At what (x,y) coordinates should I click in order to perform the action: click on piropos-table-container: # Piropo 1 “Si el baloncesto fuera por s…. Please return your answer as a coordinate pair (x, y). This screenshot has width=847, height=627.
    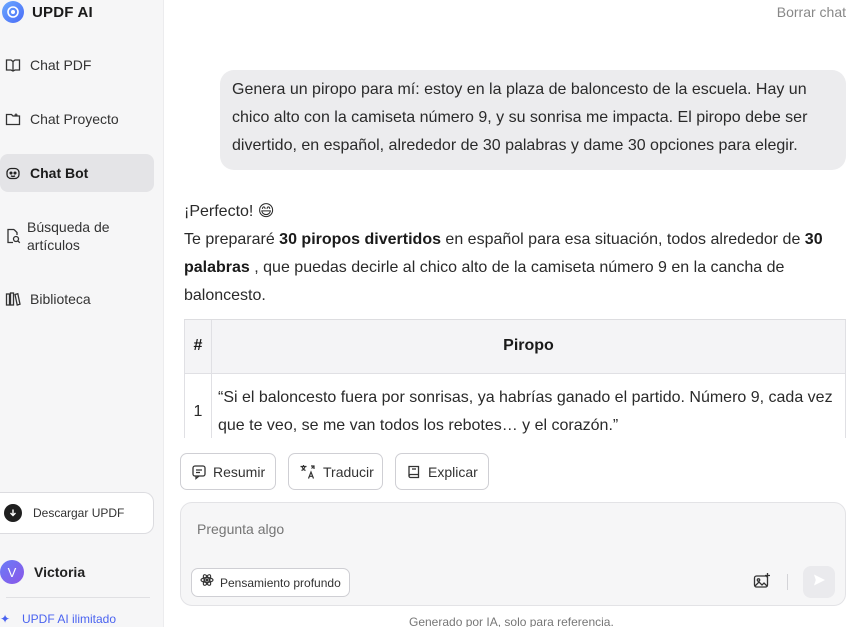
    Looking at the image, I should click on (515, 378).